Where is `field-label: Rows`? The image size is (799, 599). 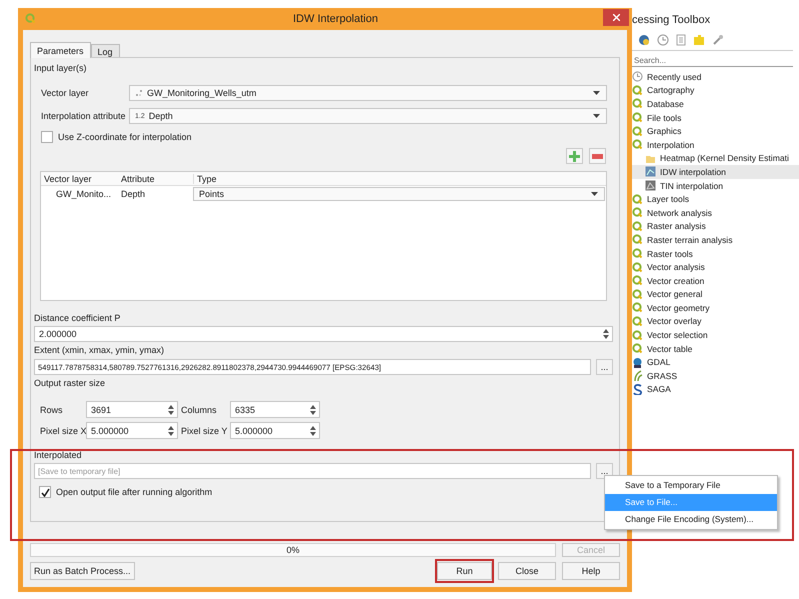
field-label: Rows is located at coordinates (52, 409).